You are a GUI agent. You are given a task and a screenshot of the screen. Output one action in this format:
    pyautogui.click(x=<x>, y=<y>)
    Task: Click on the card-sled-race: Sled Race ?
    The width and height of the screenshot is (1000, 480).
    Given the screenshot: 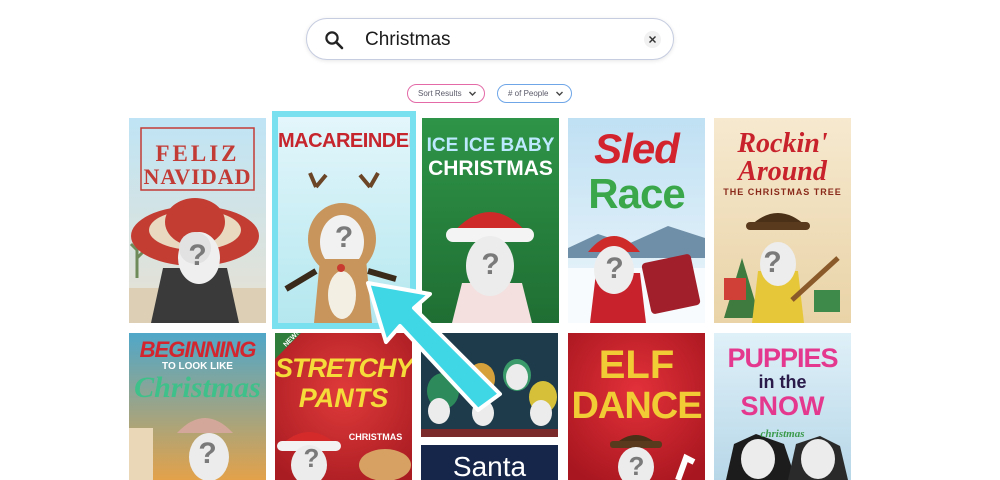 What is the action you would take?
    pyautogui.click(x=636, y=220)
    